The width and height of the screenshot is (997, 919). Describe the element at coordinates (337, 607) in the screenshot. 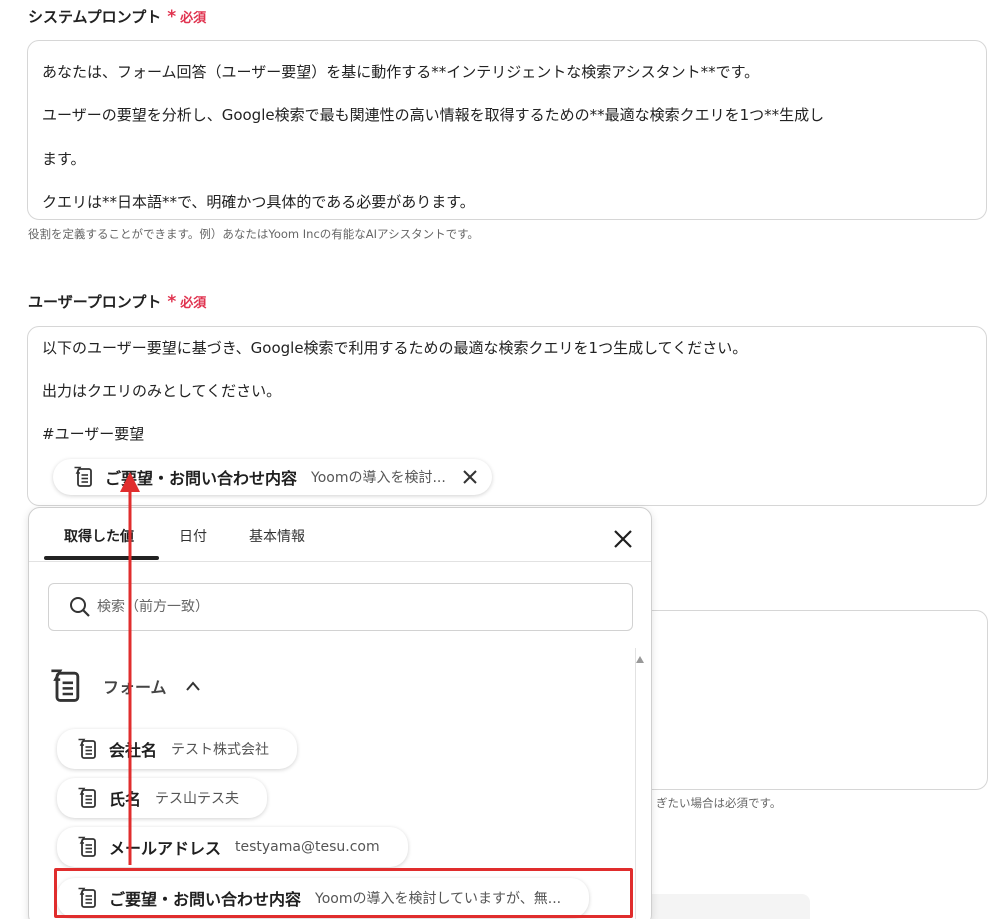

I see `search-input` at that location.